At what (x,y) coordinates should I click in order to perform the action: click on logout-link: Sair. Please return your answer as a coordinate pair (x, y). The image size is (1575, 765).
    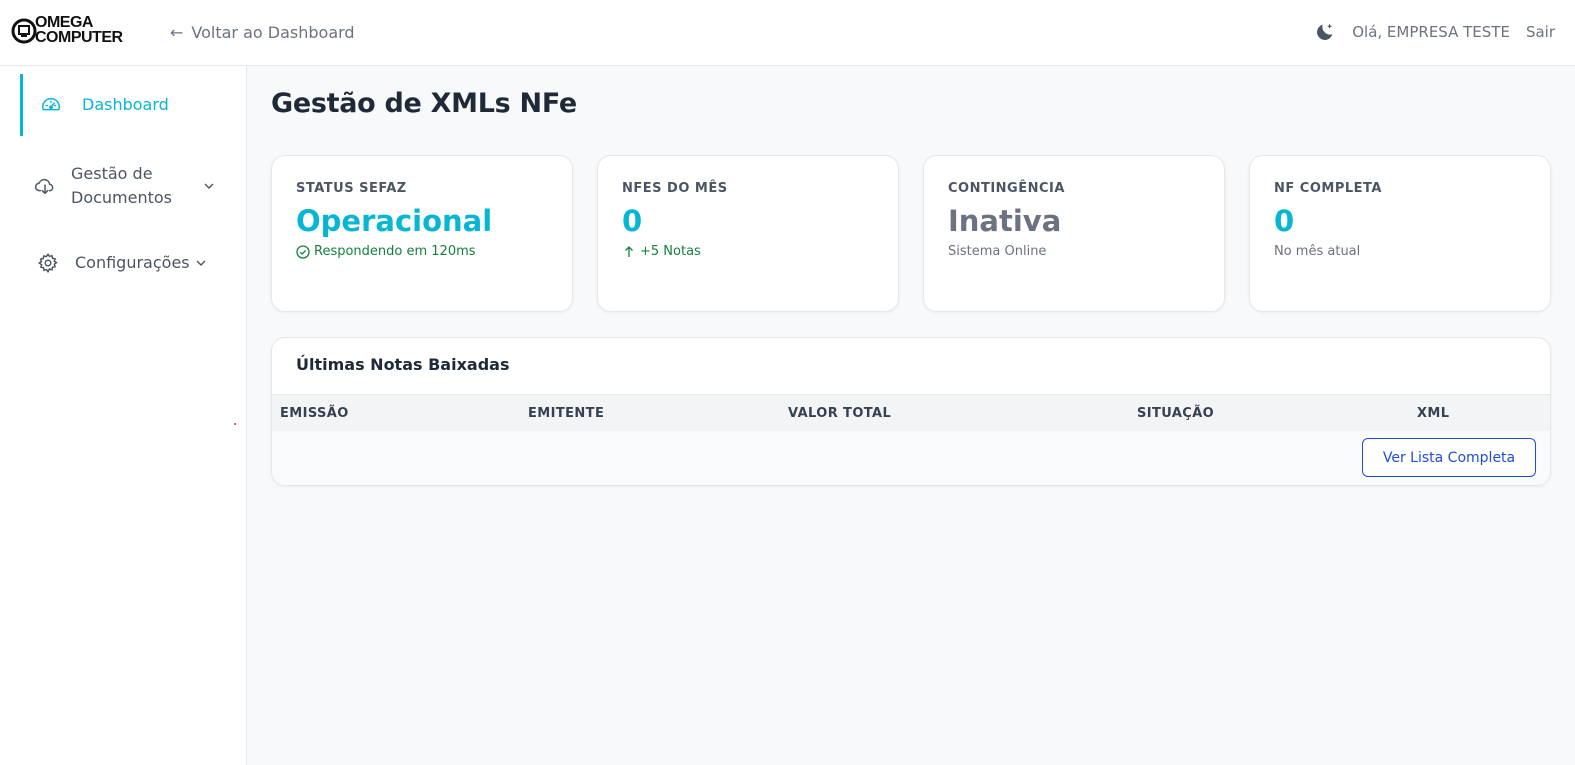
    Looking at the image, I should click on (1540, 32).